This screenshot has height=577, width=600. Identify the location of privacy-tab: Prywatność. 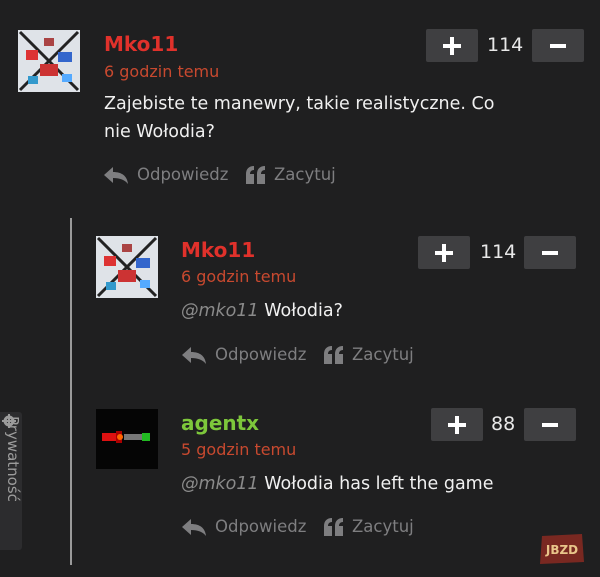
(11, 481).